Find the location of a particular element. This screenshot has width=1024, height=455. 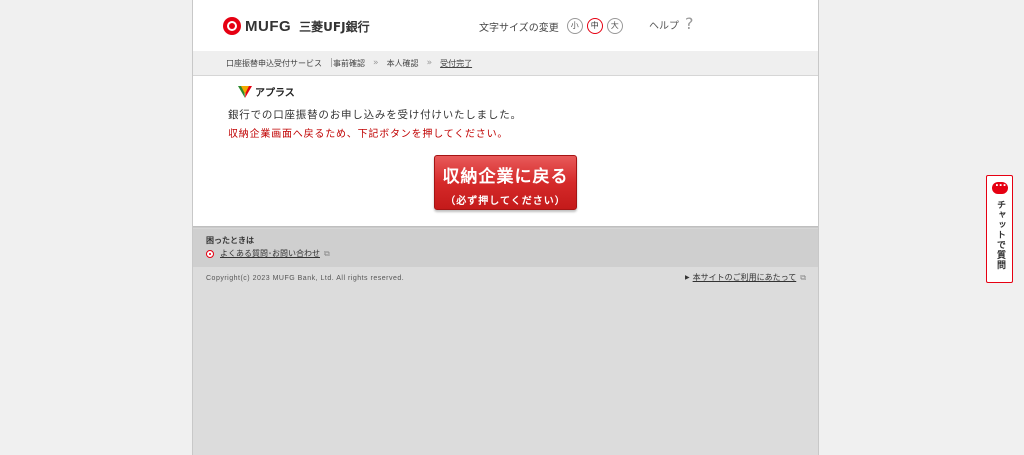

aplus-logo-icon is located at coordinates (245, 91).